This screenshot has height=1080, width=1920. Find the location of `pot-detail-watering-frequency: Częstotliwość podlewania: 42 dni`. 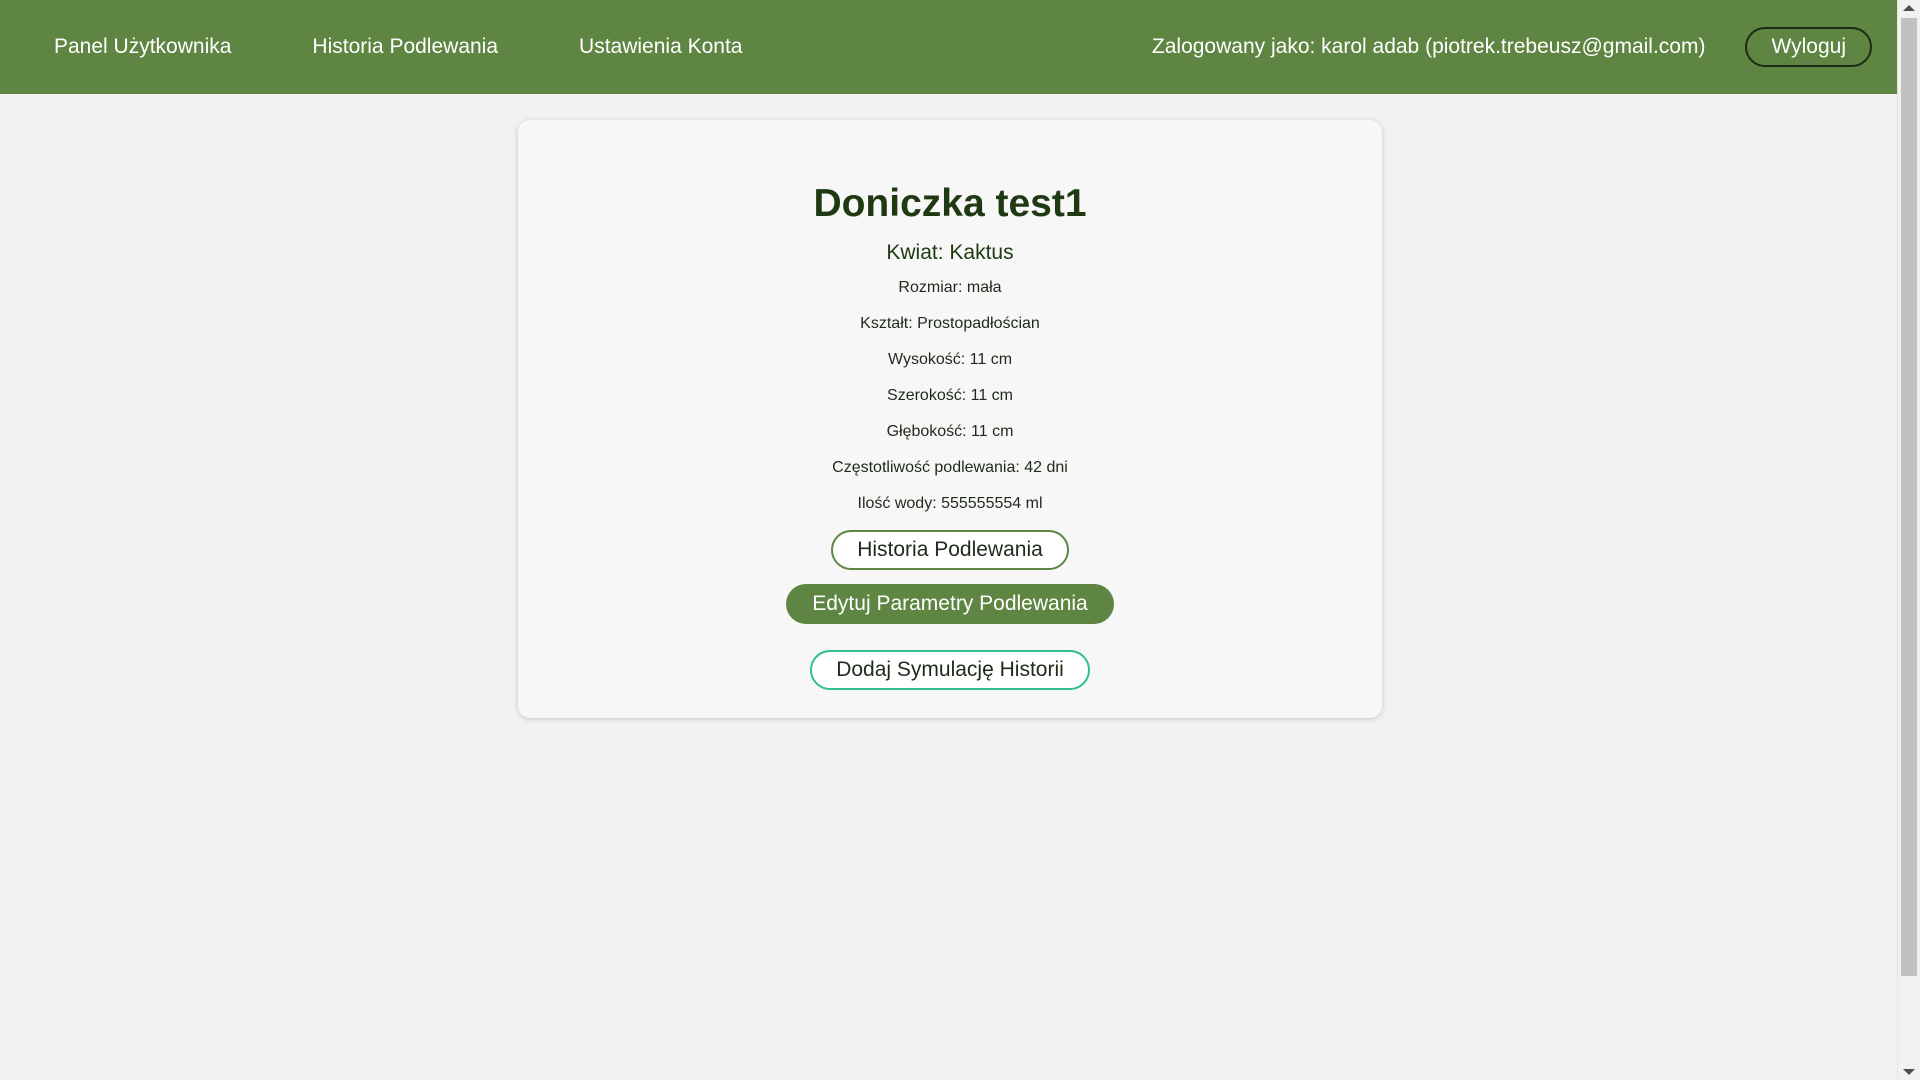

pot-detail-watering-frequency: Częstotliwość podlewania: 42 dni is located at coordinates (950, 467).